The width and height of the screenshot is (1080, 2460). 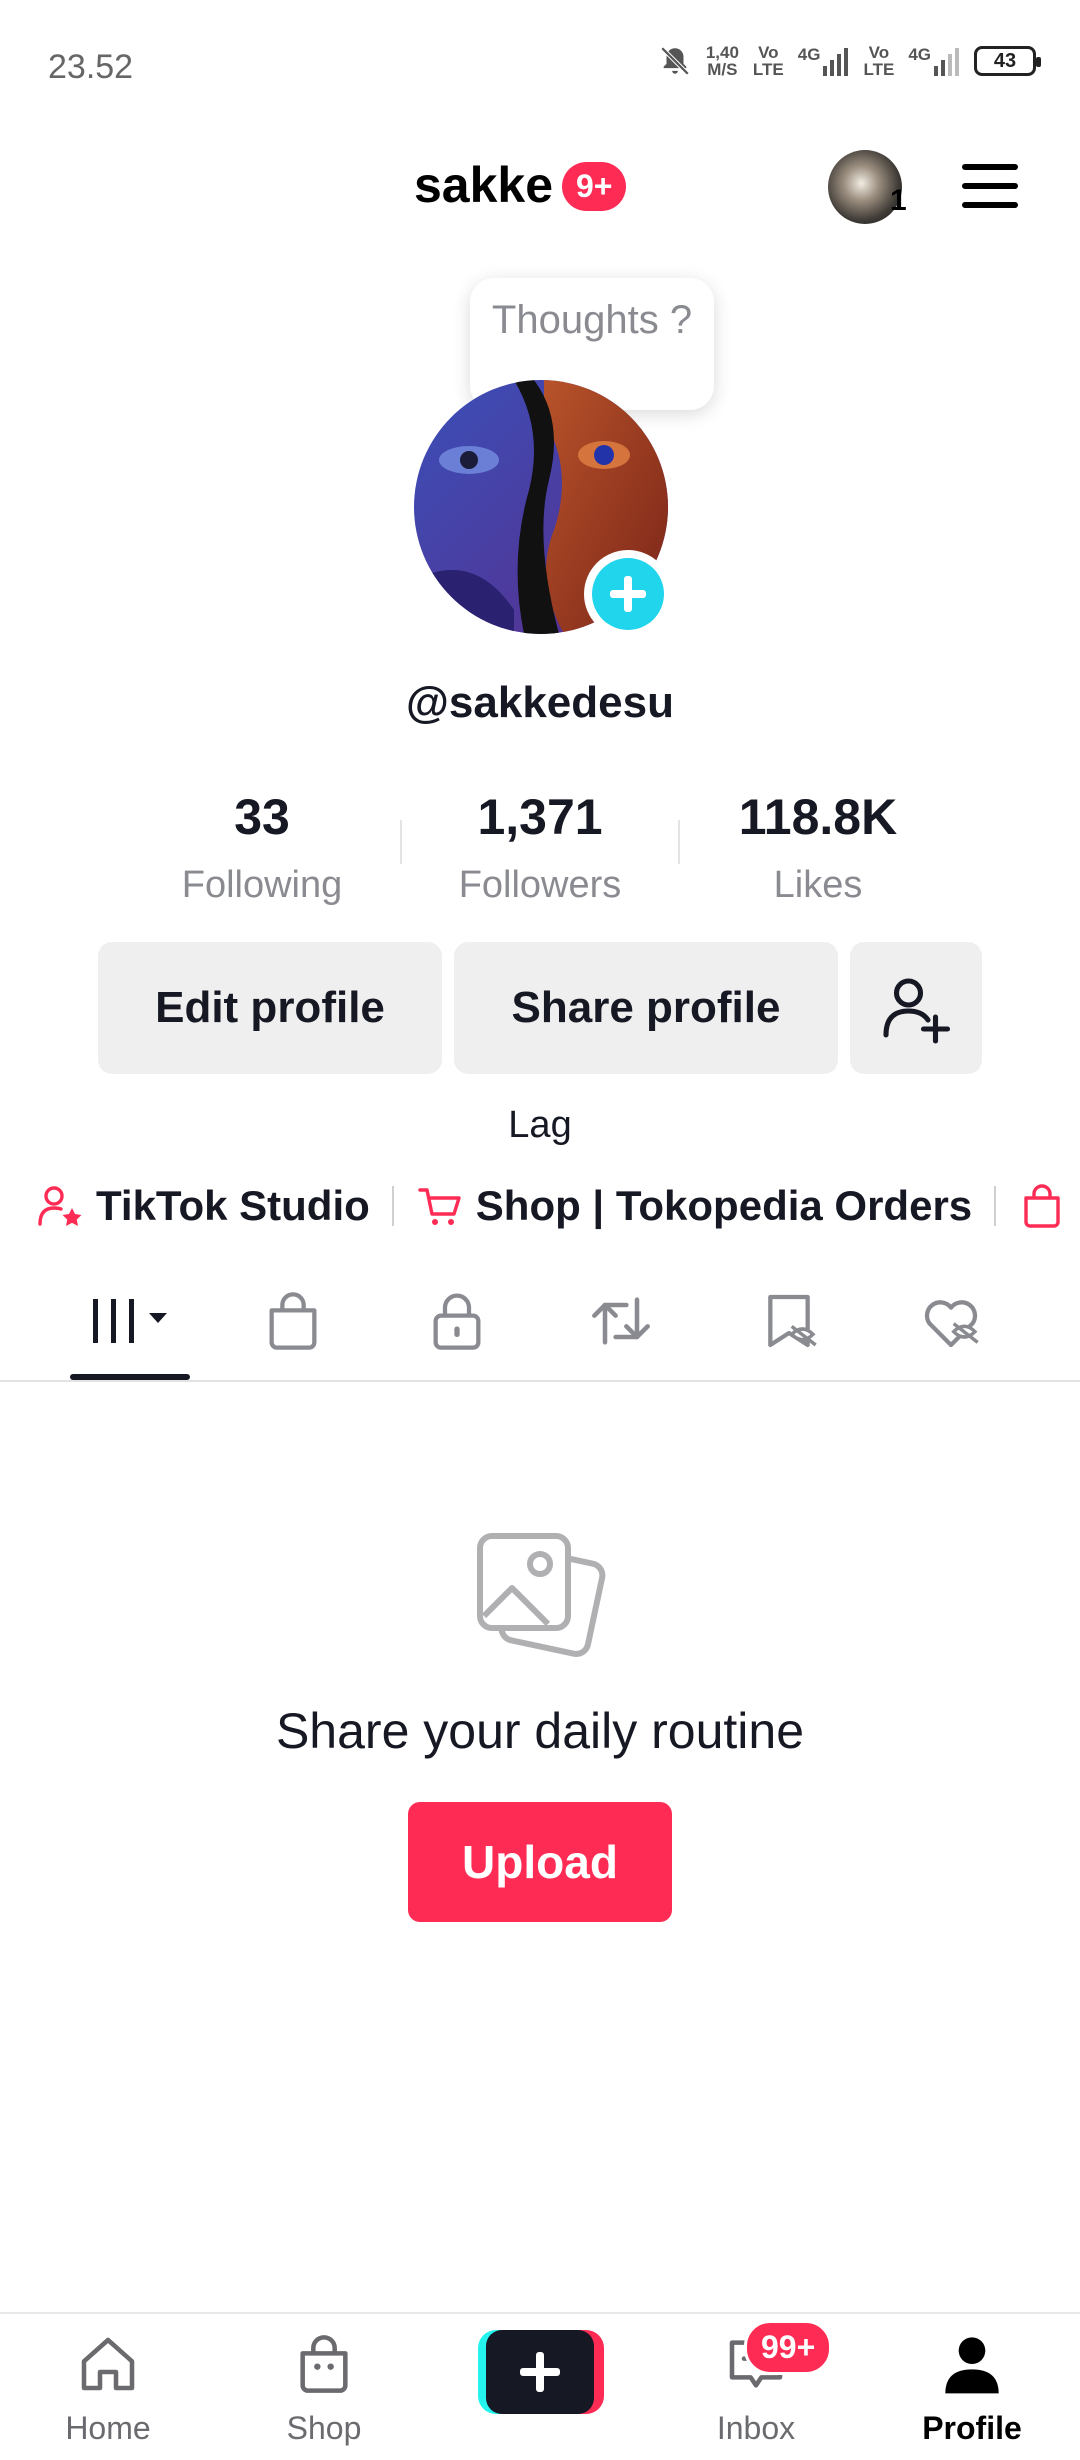 What do you see at coordinates (1007, 61) in the screenshot?
I see `battery-icon: 43` at bounding box center [1007, 61].